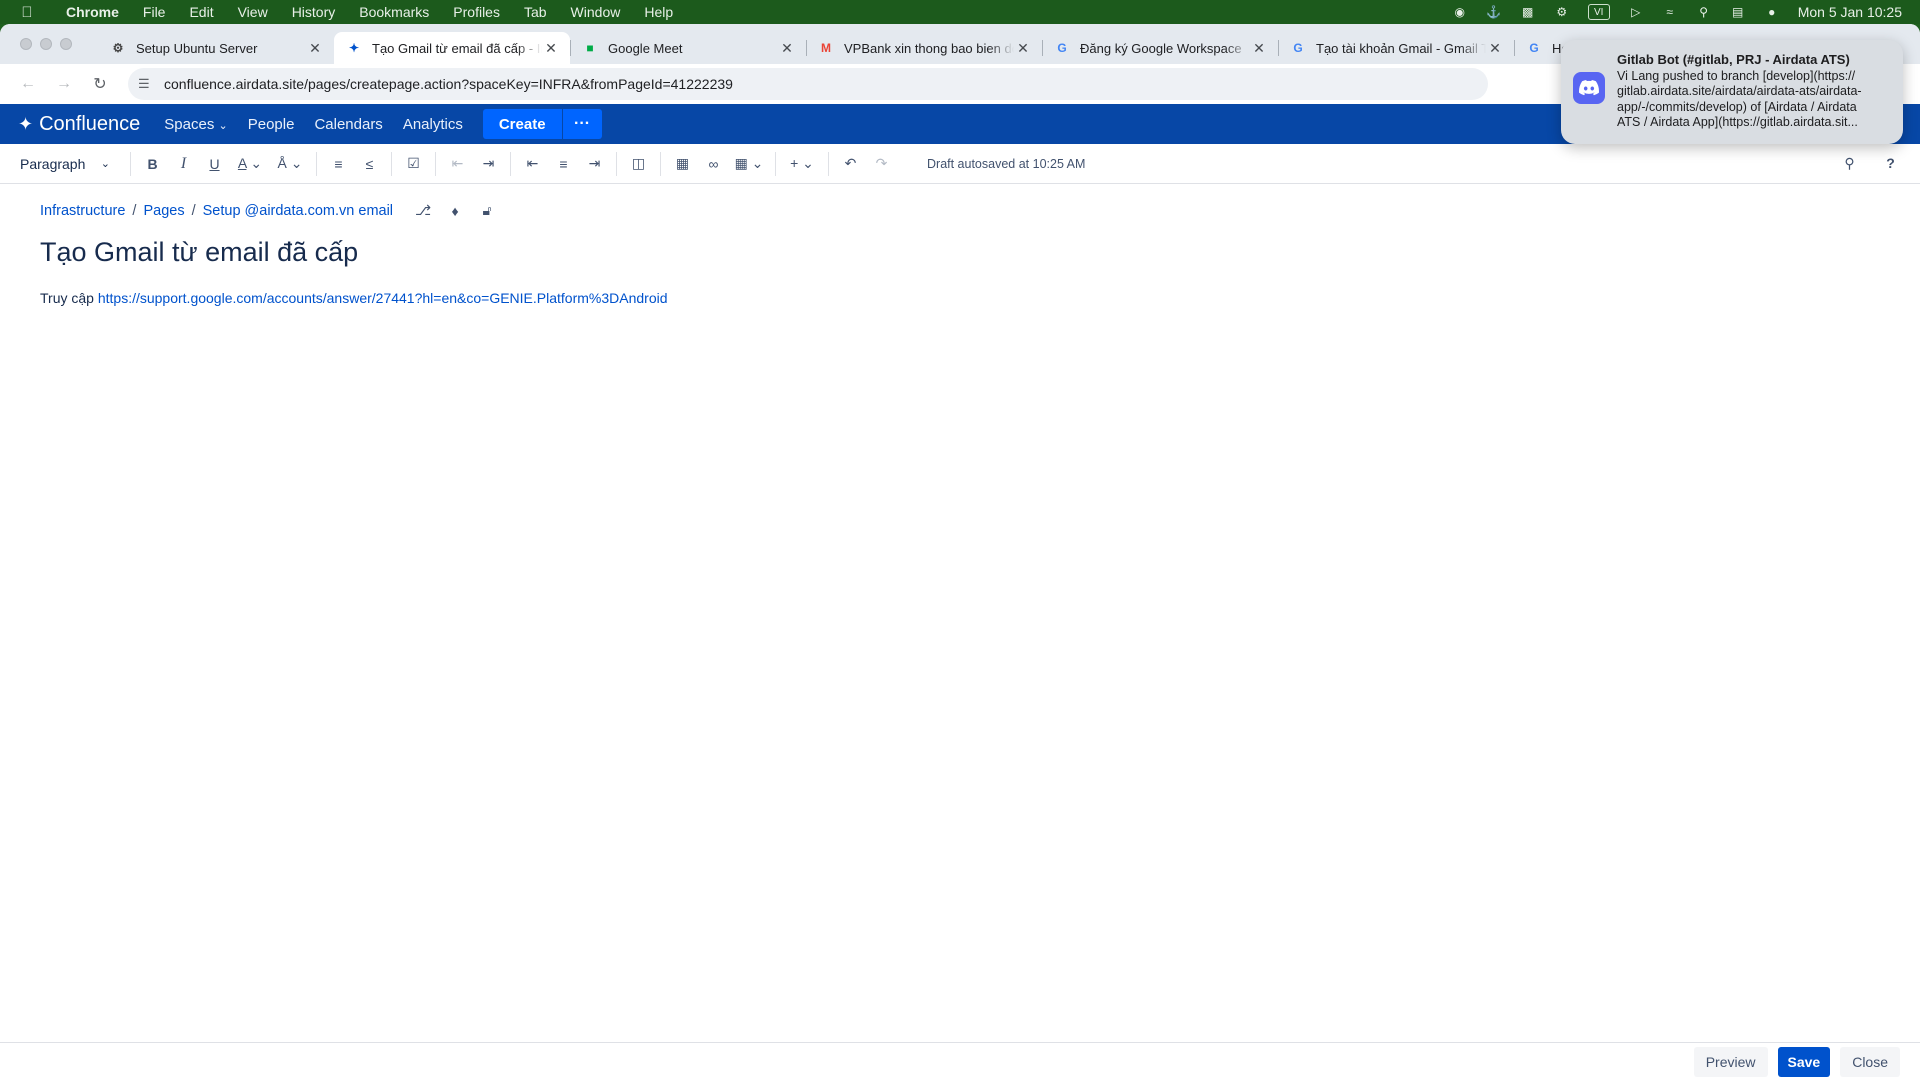 This screenshot has width=1920, height=1080. What do you see at coordinates (1850, 12) in the screenshot?
I see `menubar-clock: Mon 5 Jan 10:25` at bounding box center [1850, 12].